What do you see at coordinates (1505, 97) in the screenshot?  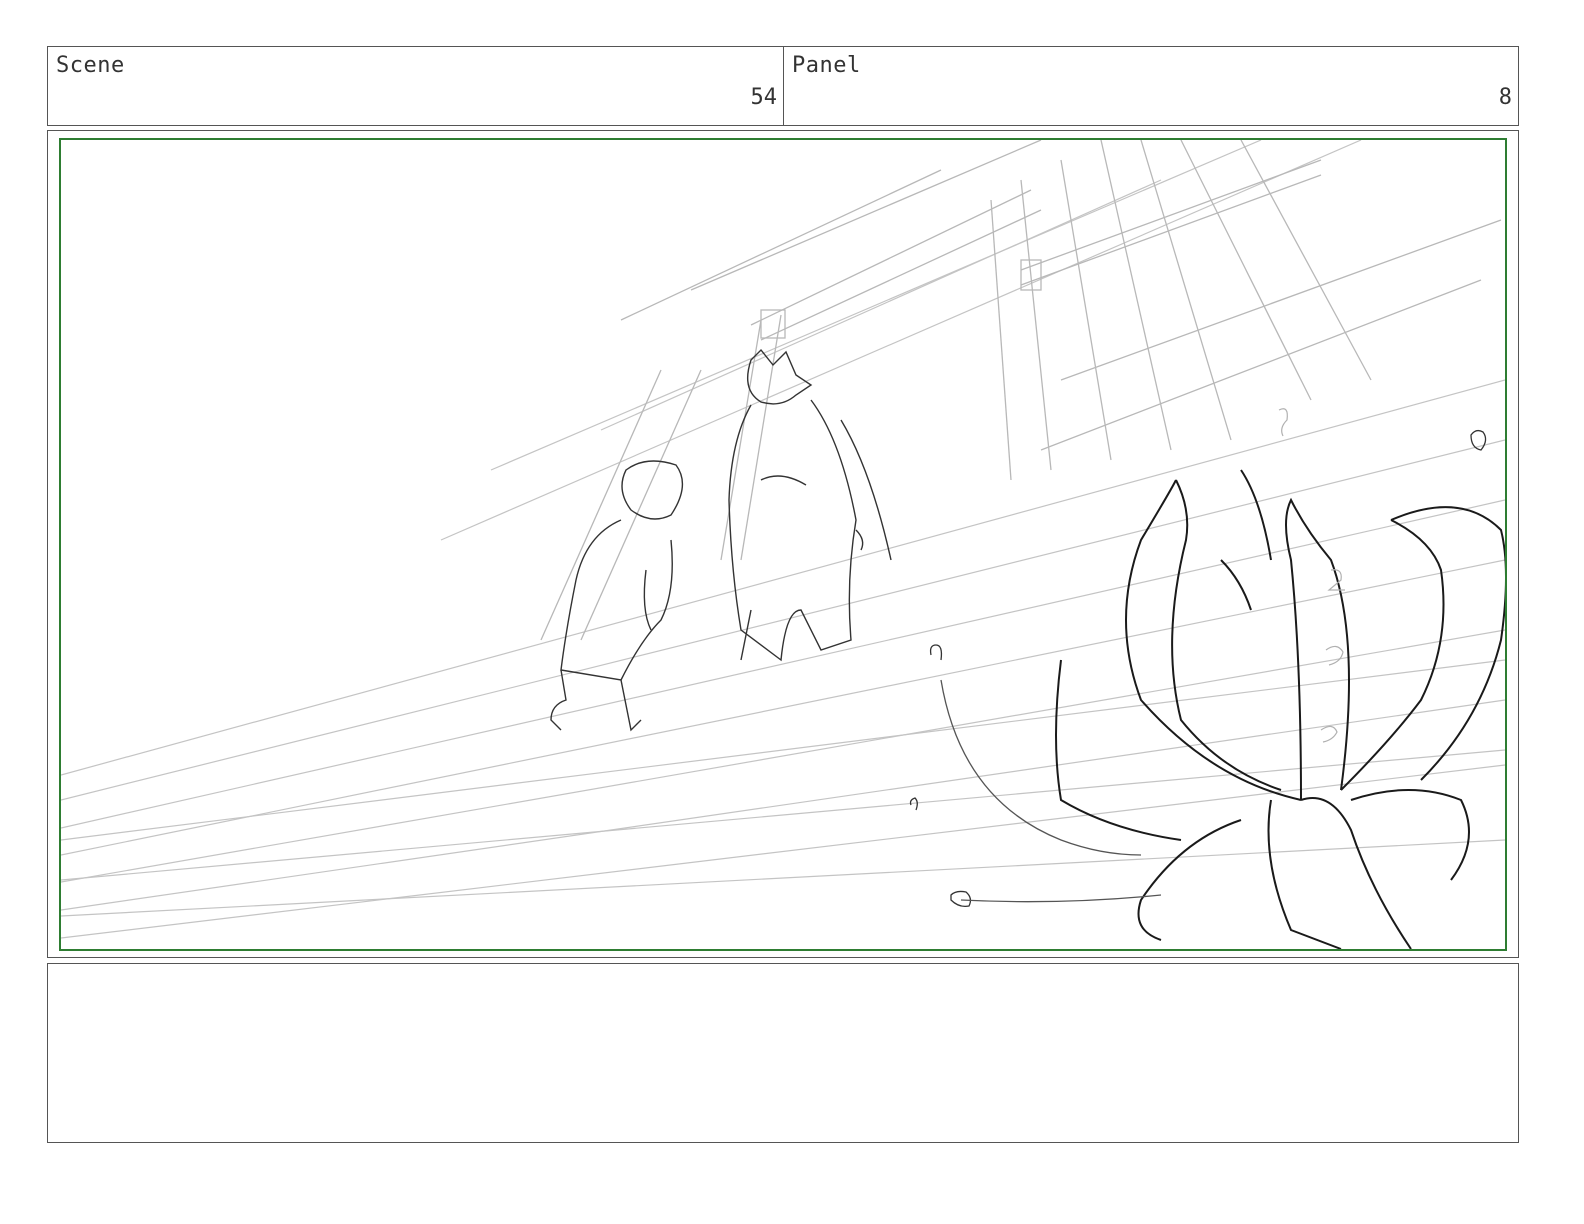 I see `panel-number: 8` at bounding box center [1505, 97].